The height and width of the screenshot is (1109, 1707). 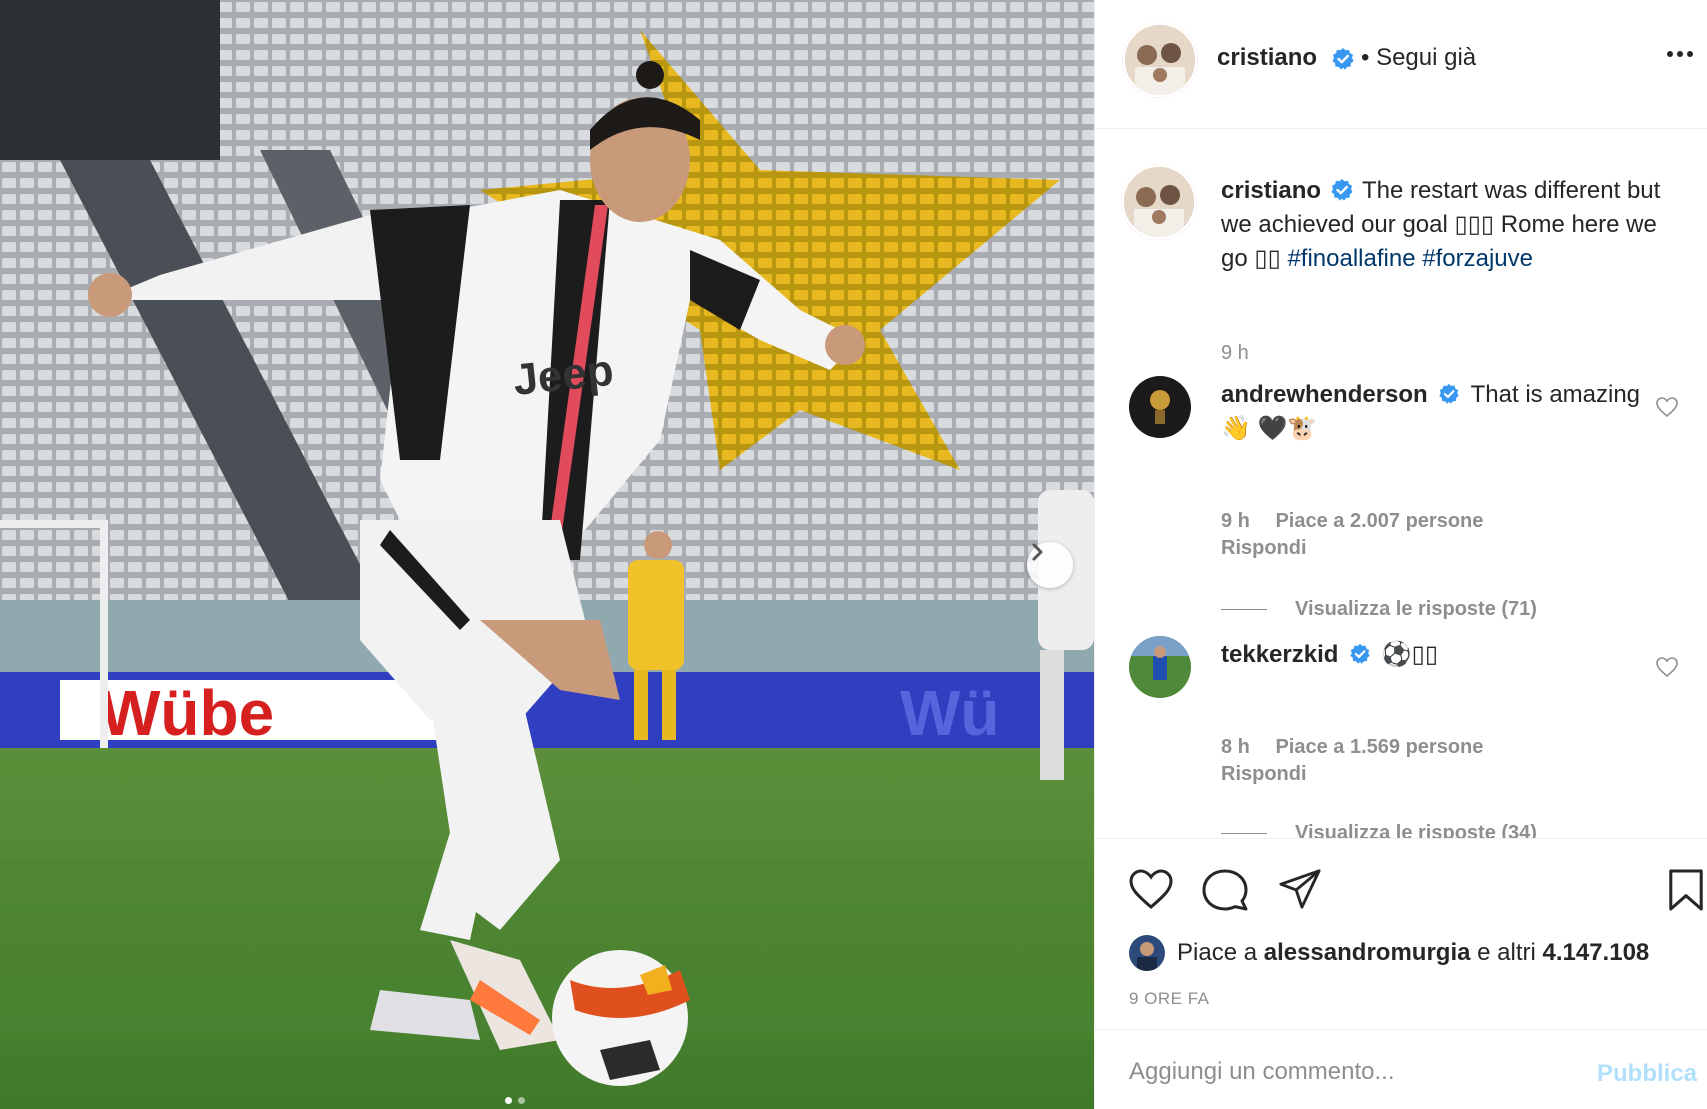 What do you see at coordinates (187, 713) in the screenshot?
I see `svg-text: Wübe` at bounding box center [187, 713].